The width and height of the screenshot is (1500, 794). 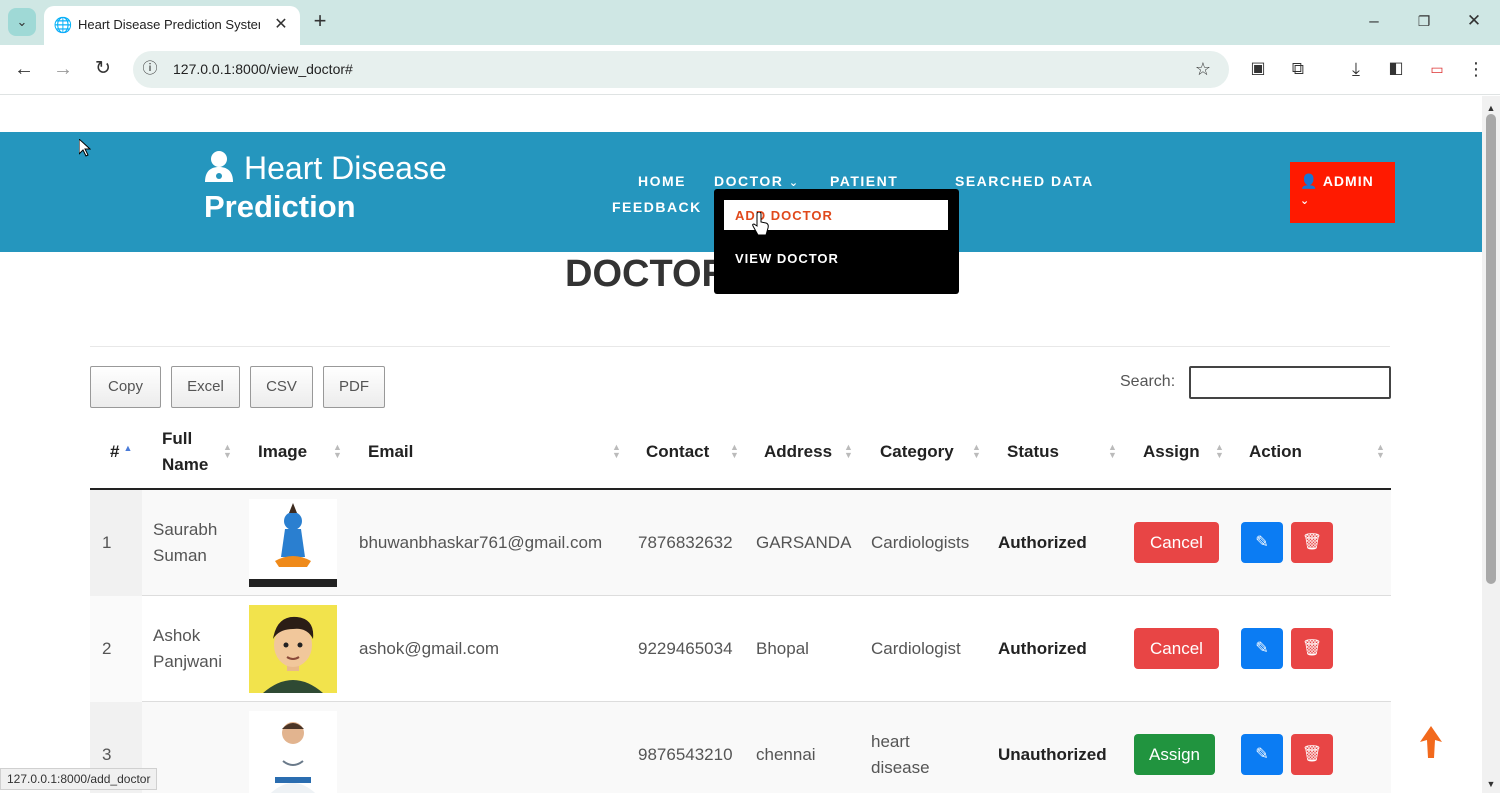 What do you see at coordinates (1174, 754) in the screenshot?
I see `assign-button: Assign` at bounding box center [1174, 754].